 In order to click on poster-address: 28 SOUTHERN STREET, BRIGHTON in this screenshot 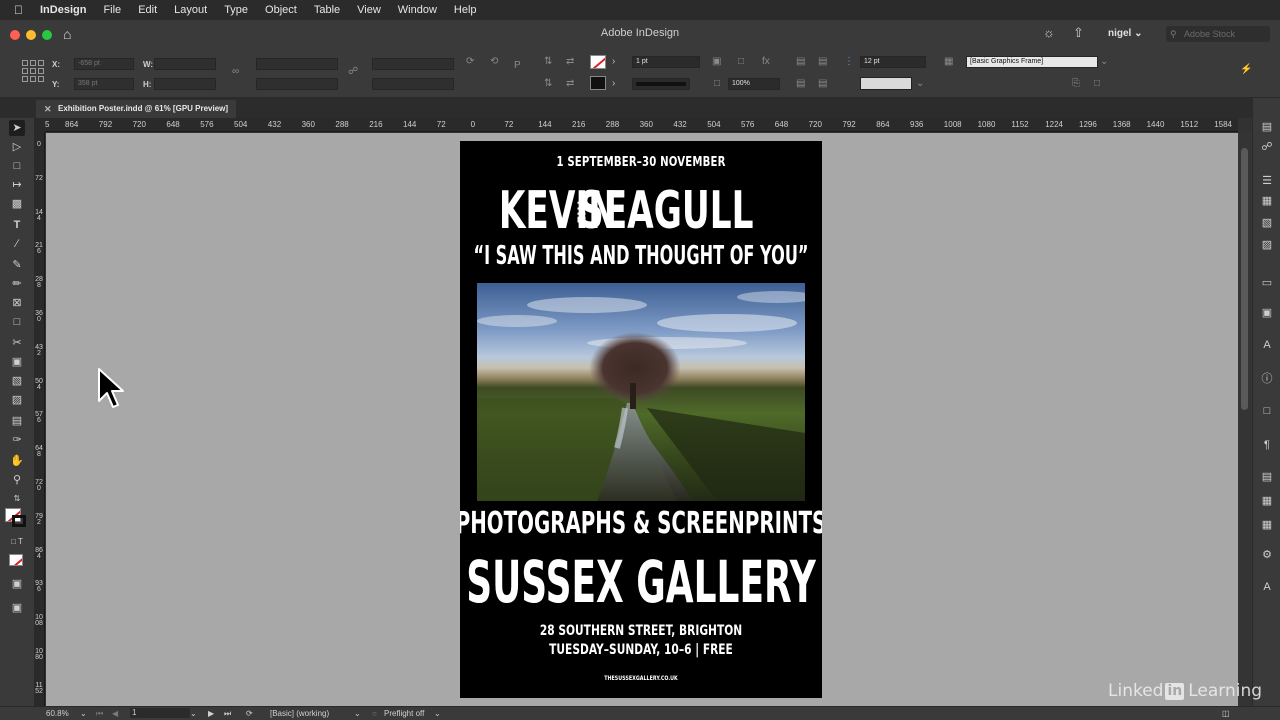, I will do `click(641, 631)`.